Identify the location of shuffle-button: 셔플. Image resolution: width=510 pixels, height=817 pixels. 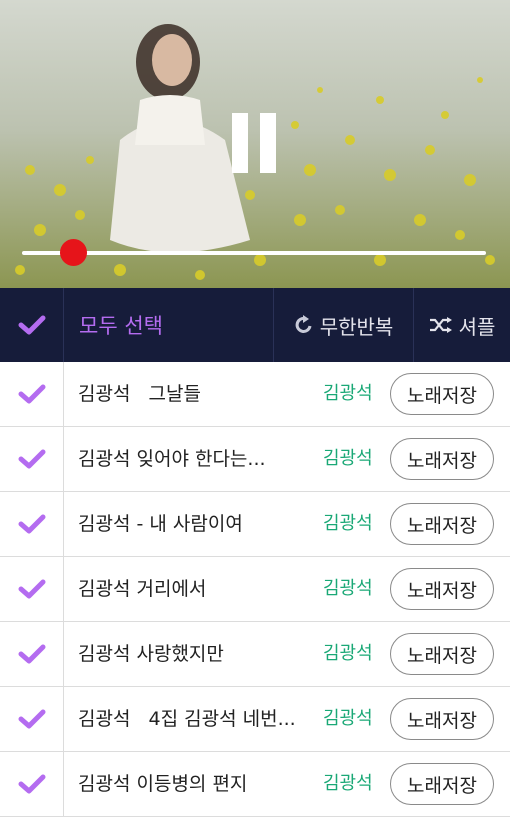
(462, 325).